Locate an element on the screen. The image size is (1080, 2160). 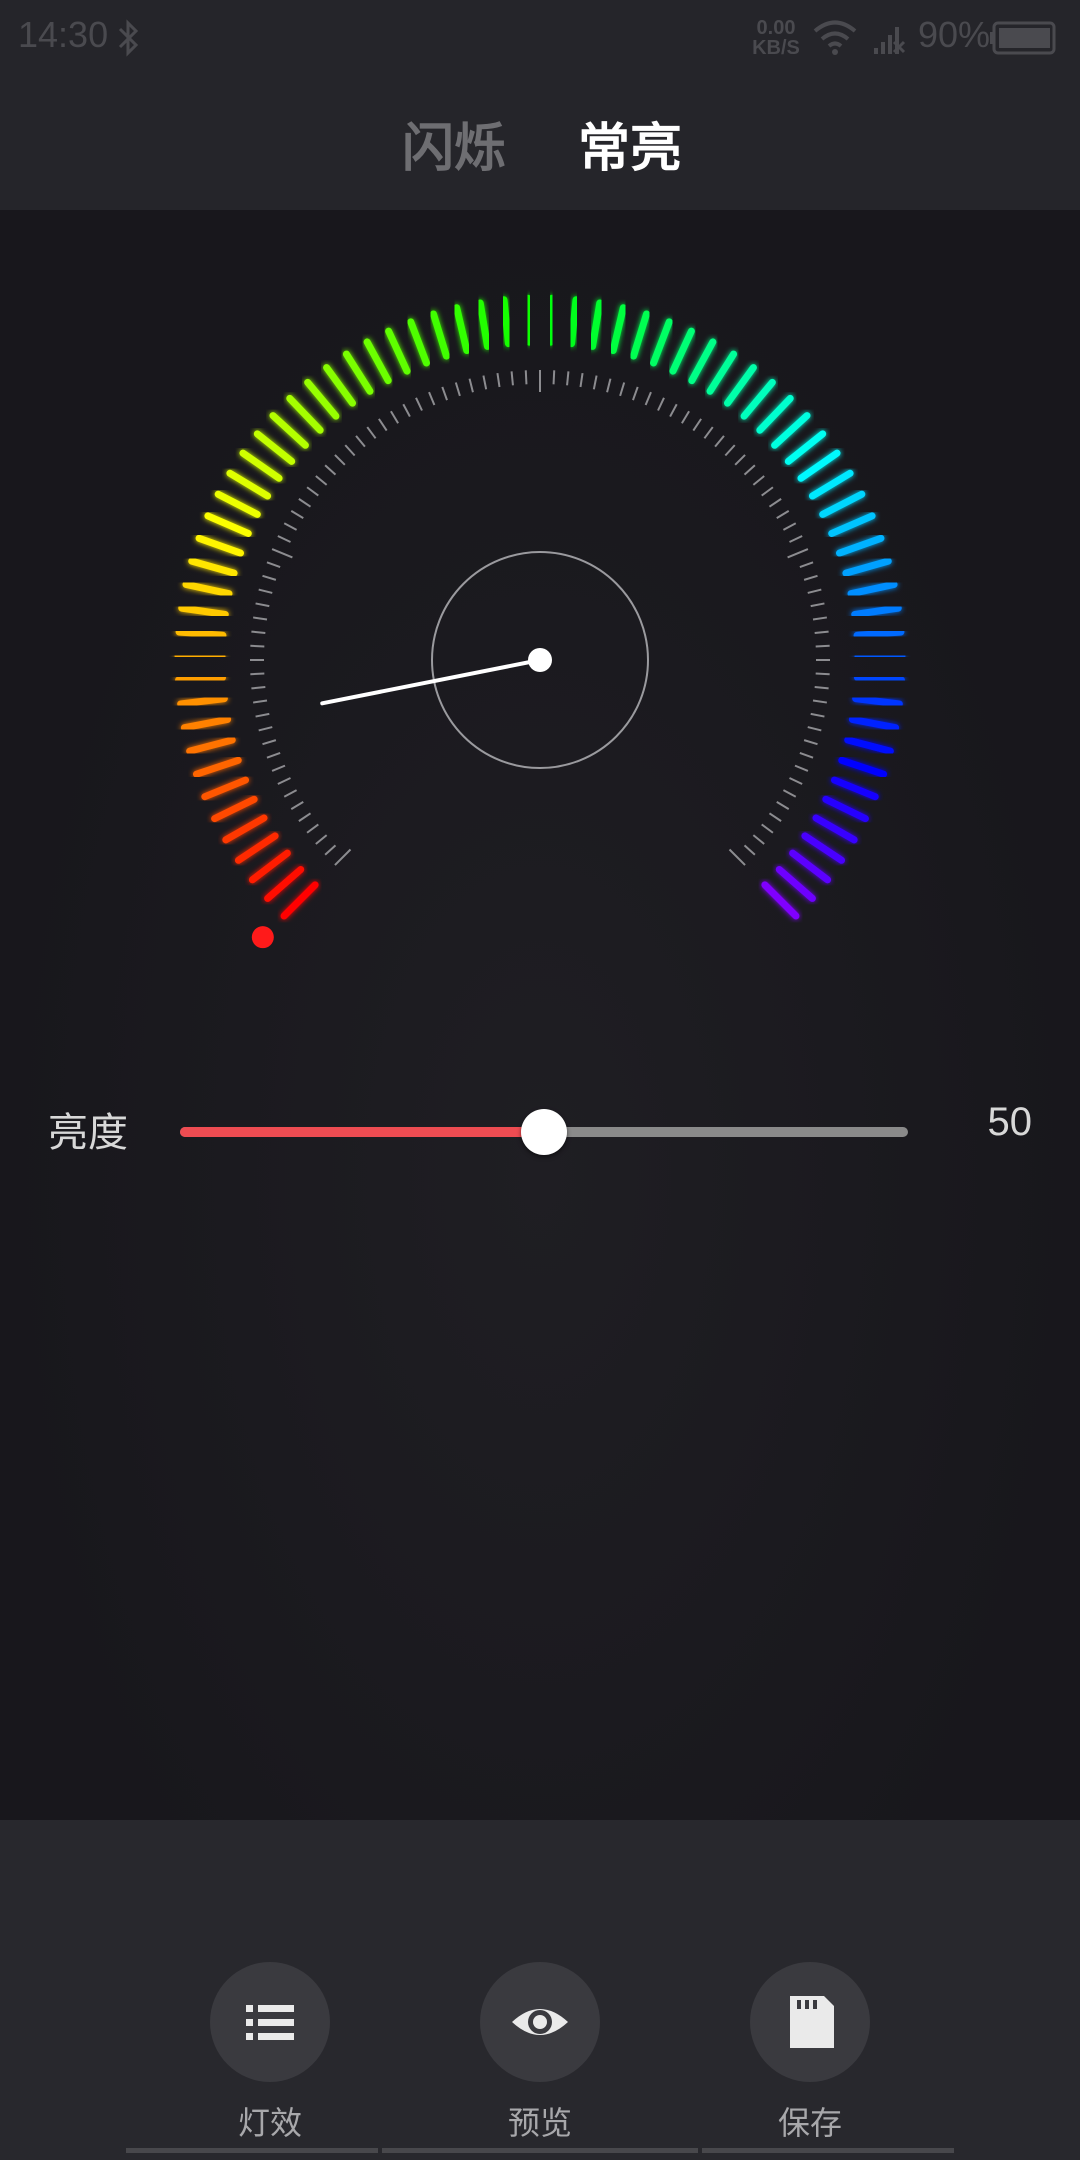
tab-steady: 常亮 is located at coordinates (630, 143).